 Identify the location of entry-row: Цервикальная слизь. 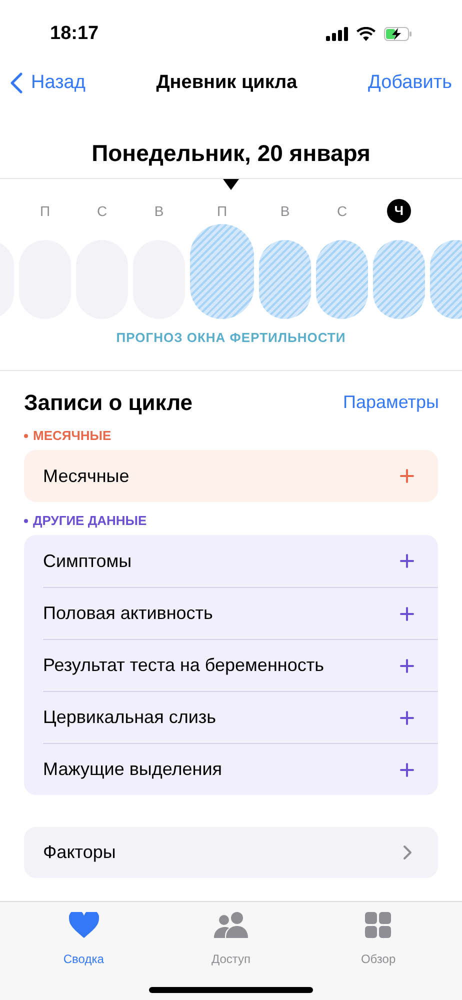
(240, 717).